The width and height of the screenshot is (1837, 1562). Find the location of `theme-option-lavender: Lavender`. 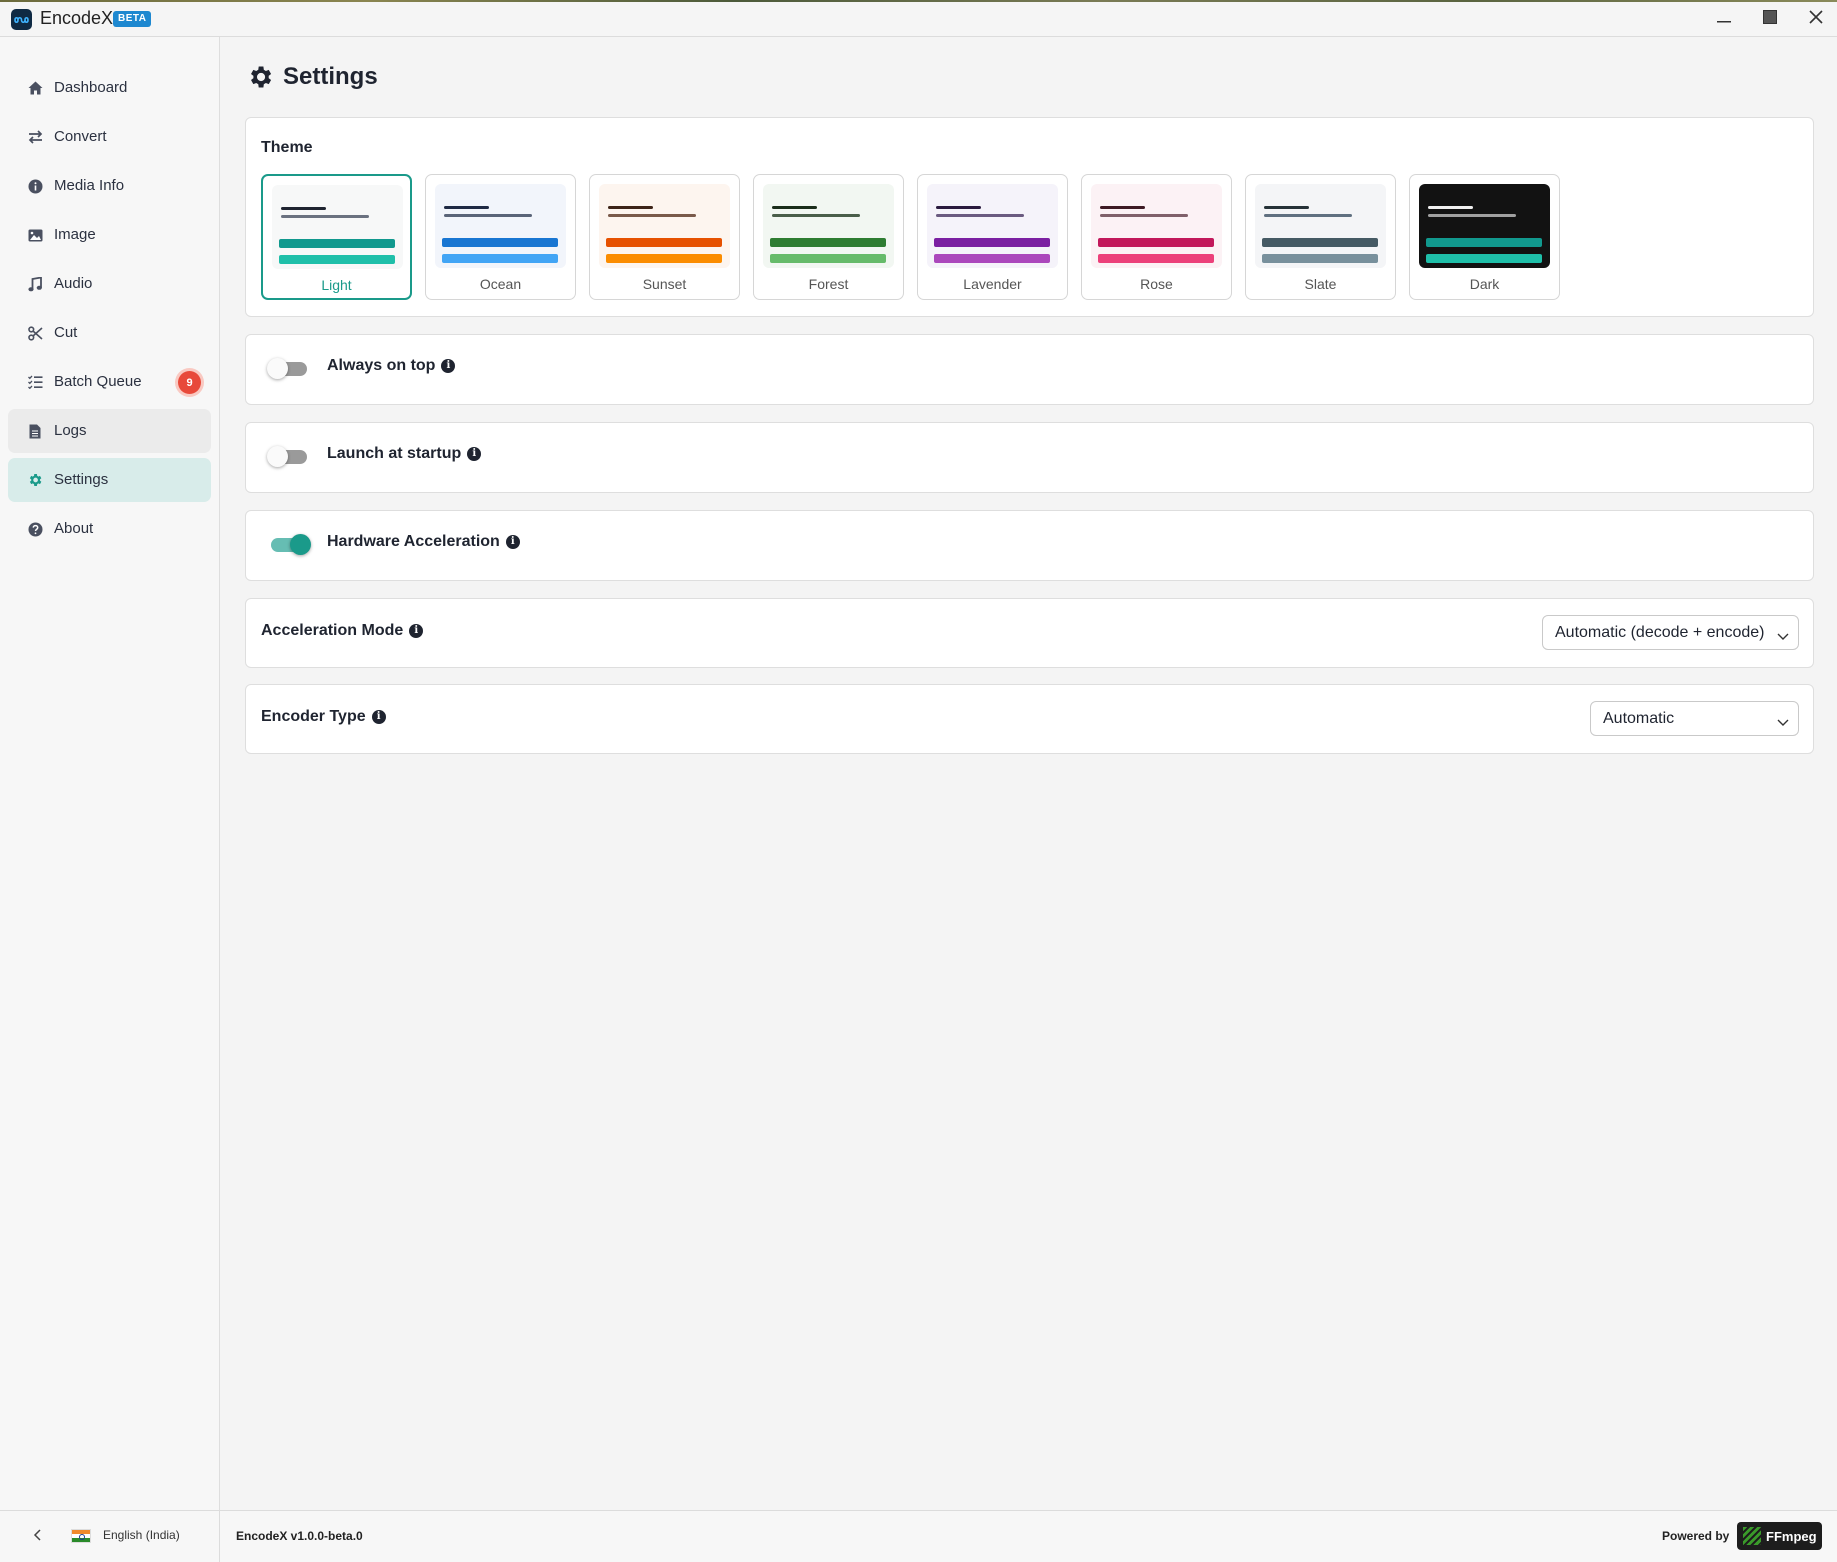

theme-option-lavender: Lavender is located at coordinates (992, 237).